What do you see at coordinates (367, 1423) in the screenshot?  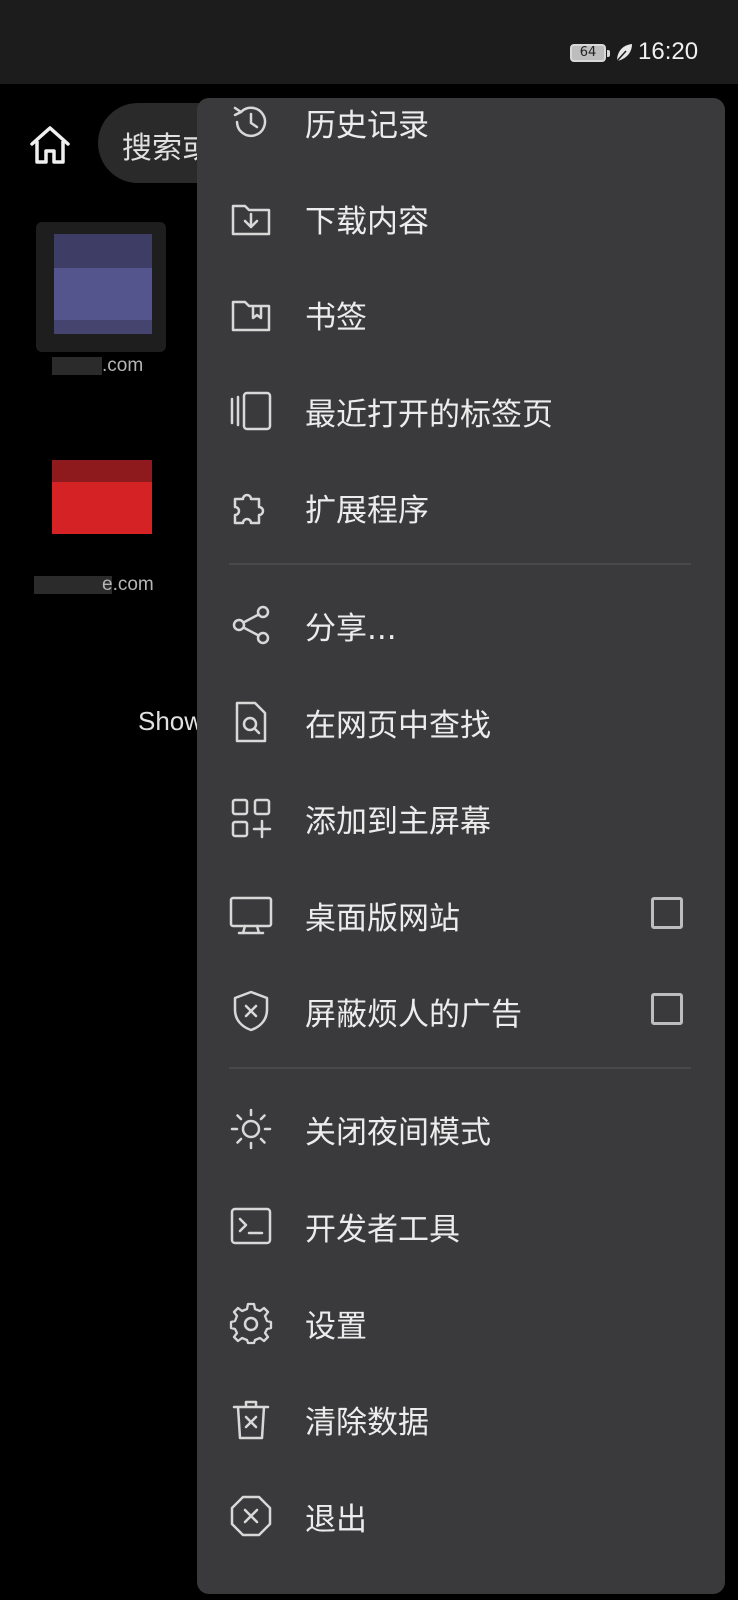 I see `menu-label: 清除数据` at bounding box center [367, 1423].